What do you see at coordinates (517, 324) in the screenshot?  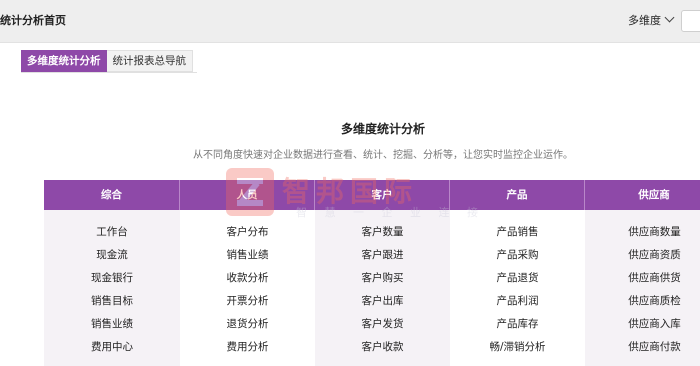 I see `link-product-inventory: 产品库存` at bounding box center [517, 324].